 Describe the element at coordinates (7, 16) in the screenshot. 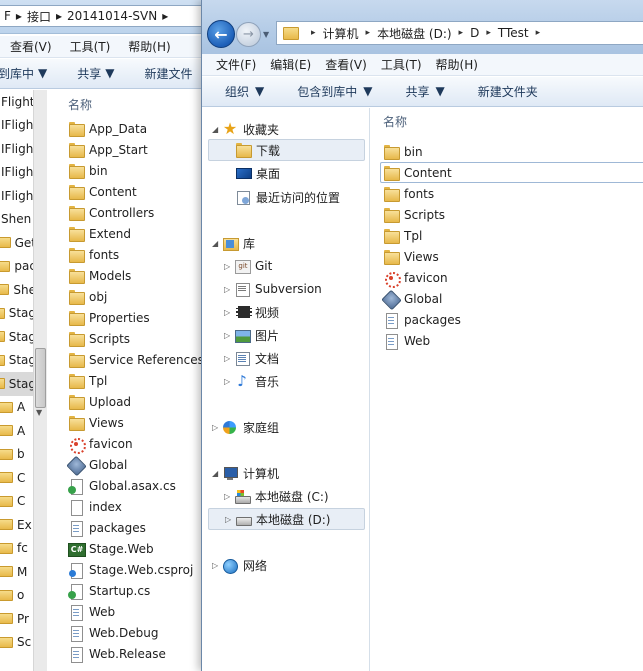

I see `breadcrumb-item: F` at that location.